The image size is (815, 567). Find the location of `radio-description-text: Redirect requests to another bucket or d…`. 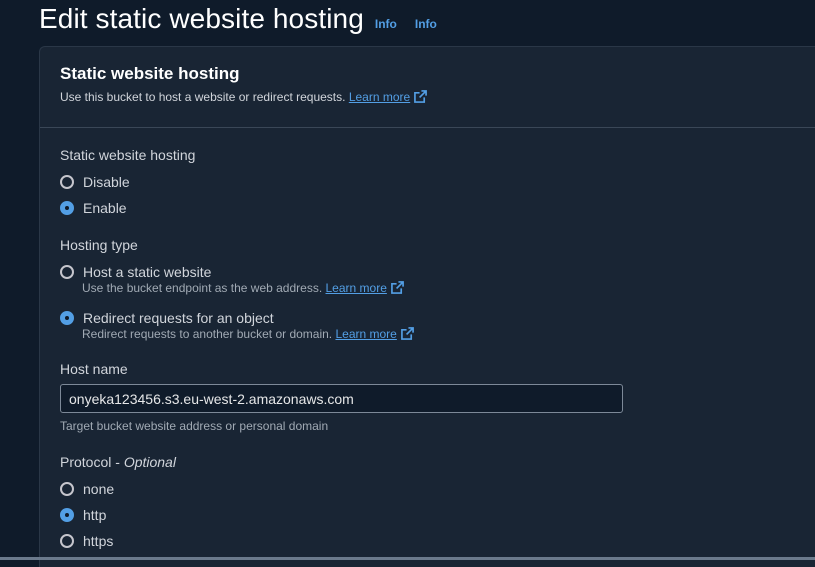

radio-description-text: Redirect requests to another bucket or d… is located at coordinates (207, 334).